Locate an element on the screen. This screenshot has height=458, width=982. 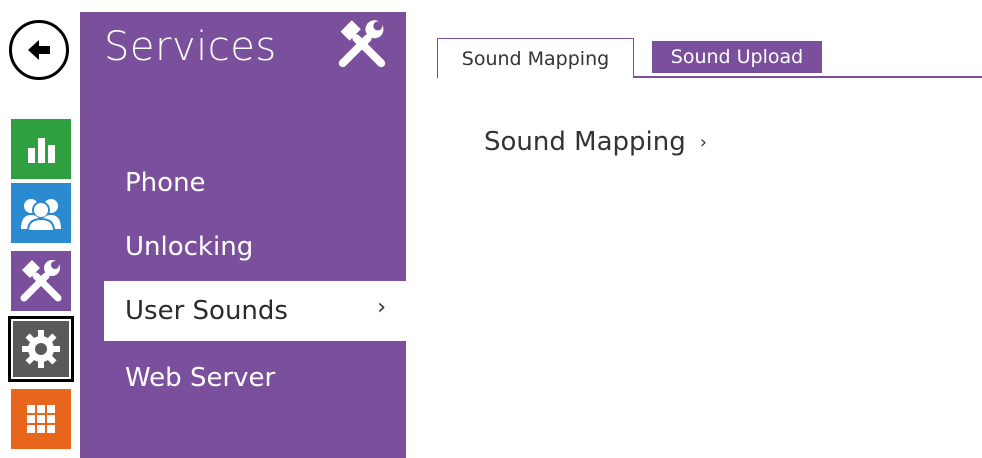
menu-item-label: Unlocking is located at coordinates (189, 247).